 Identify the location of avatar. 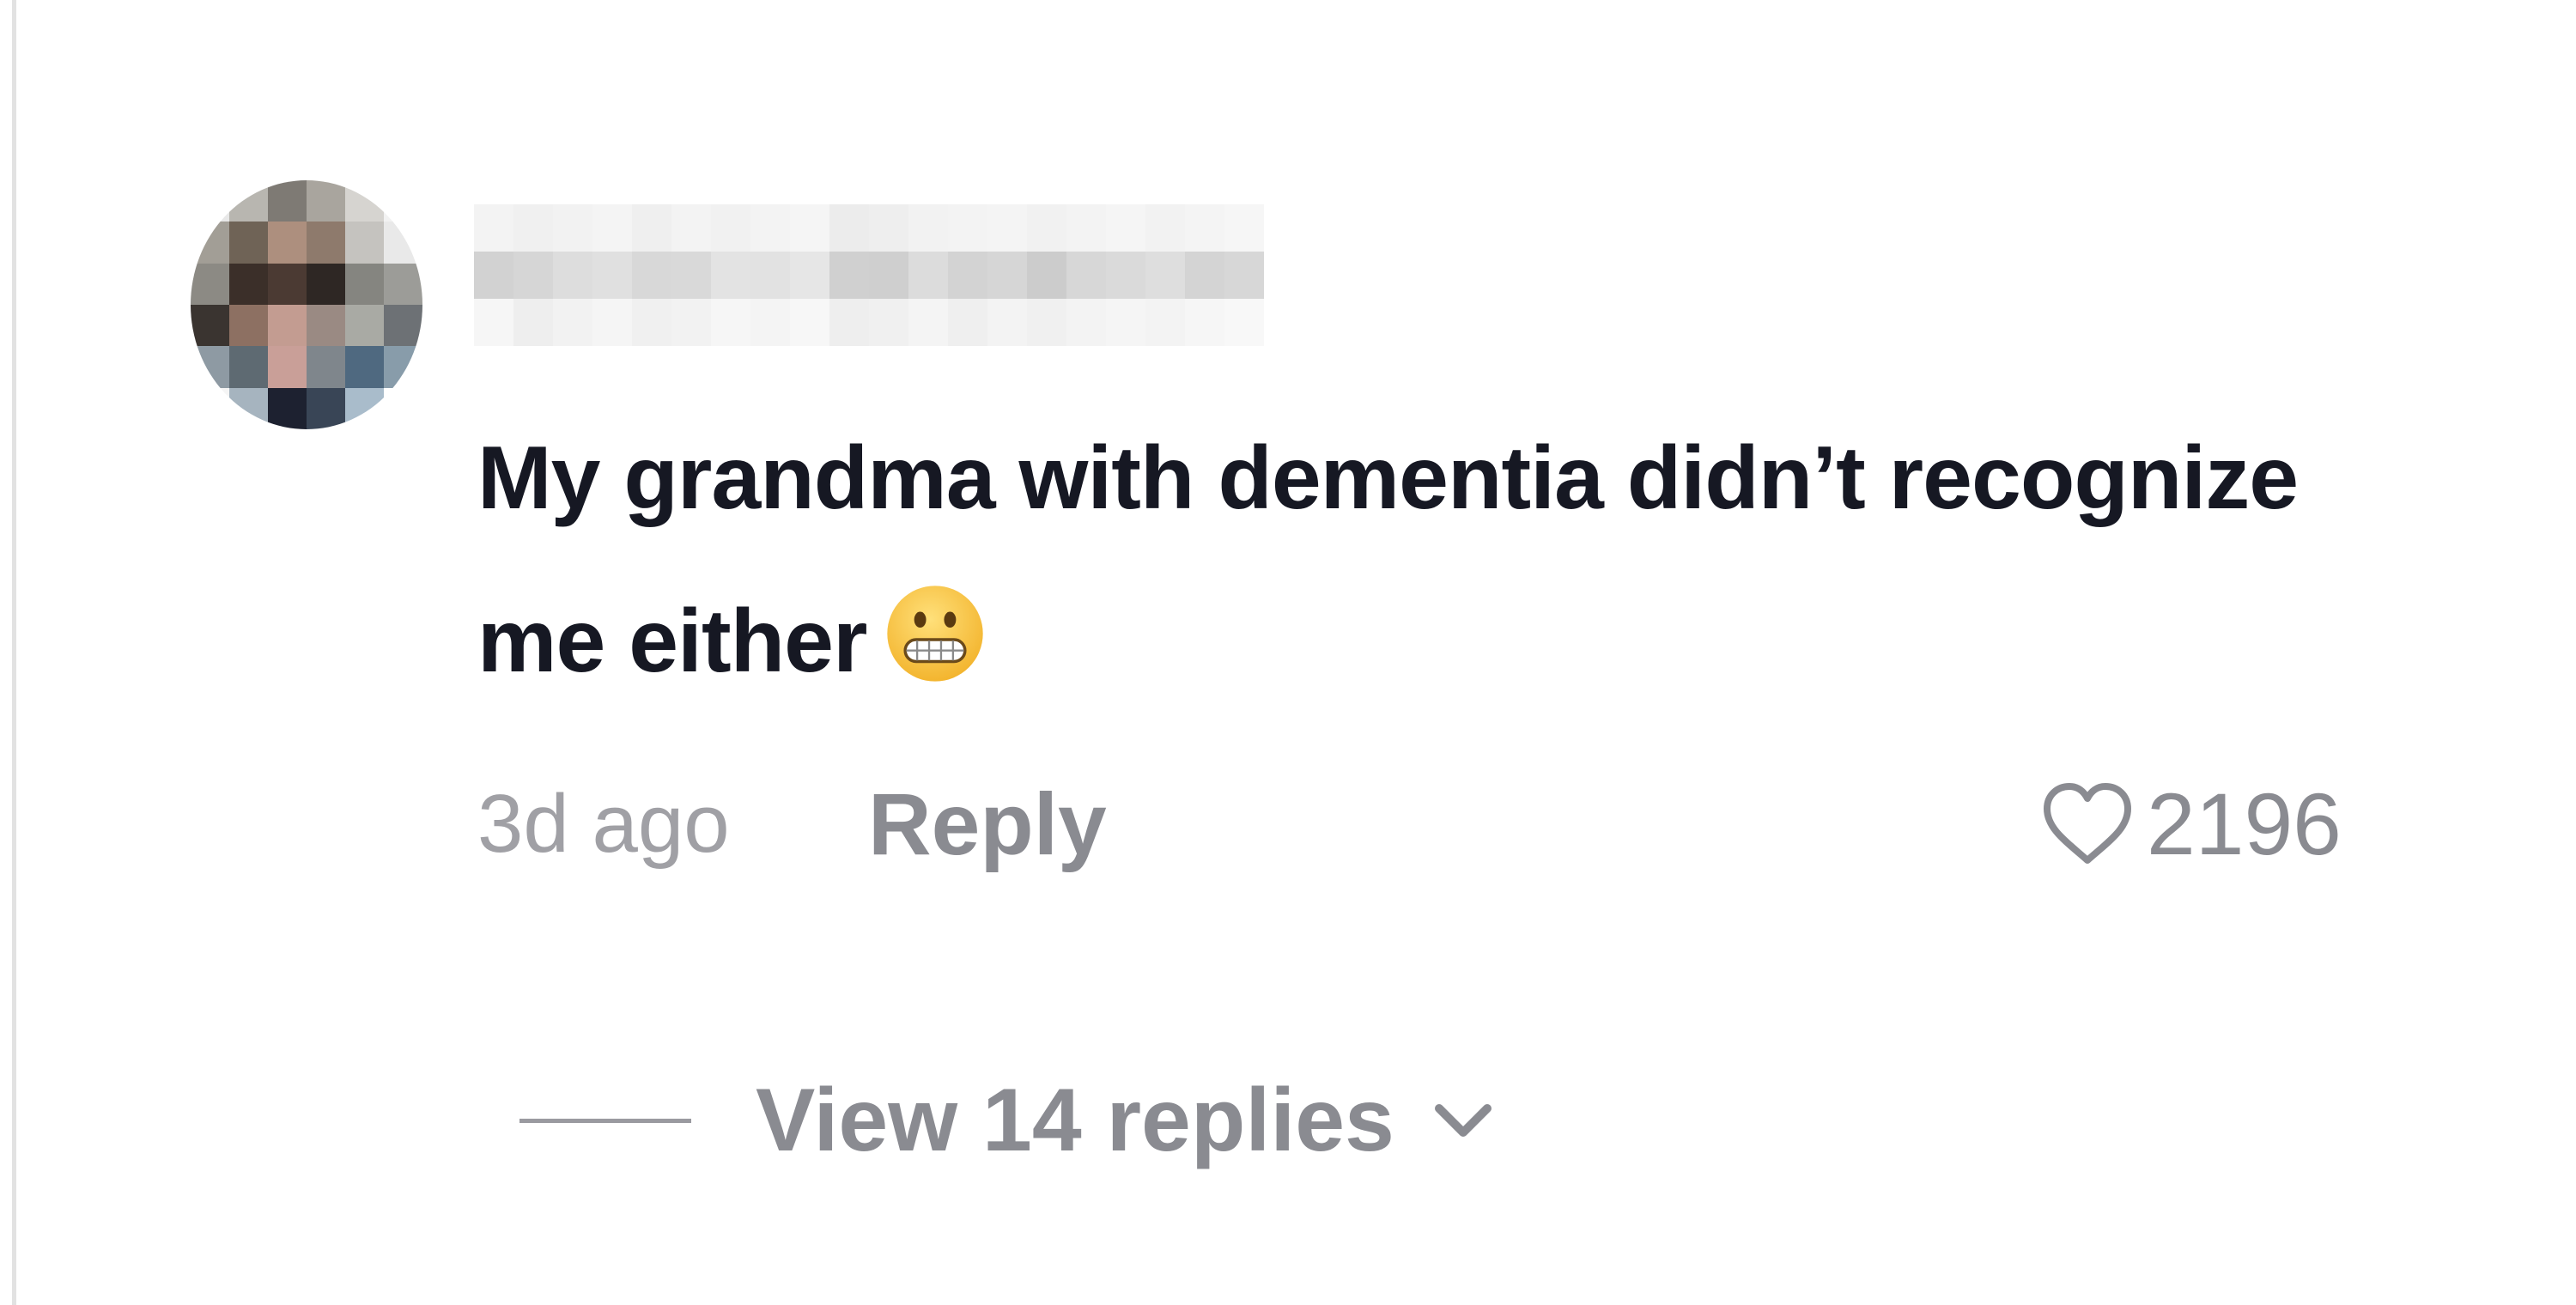
(306, 304).